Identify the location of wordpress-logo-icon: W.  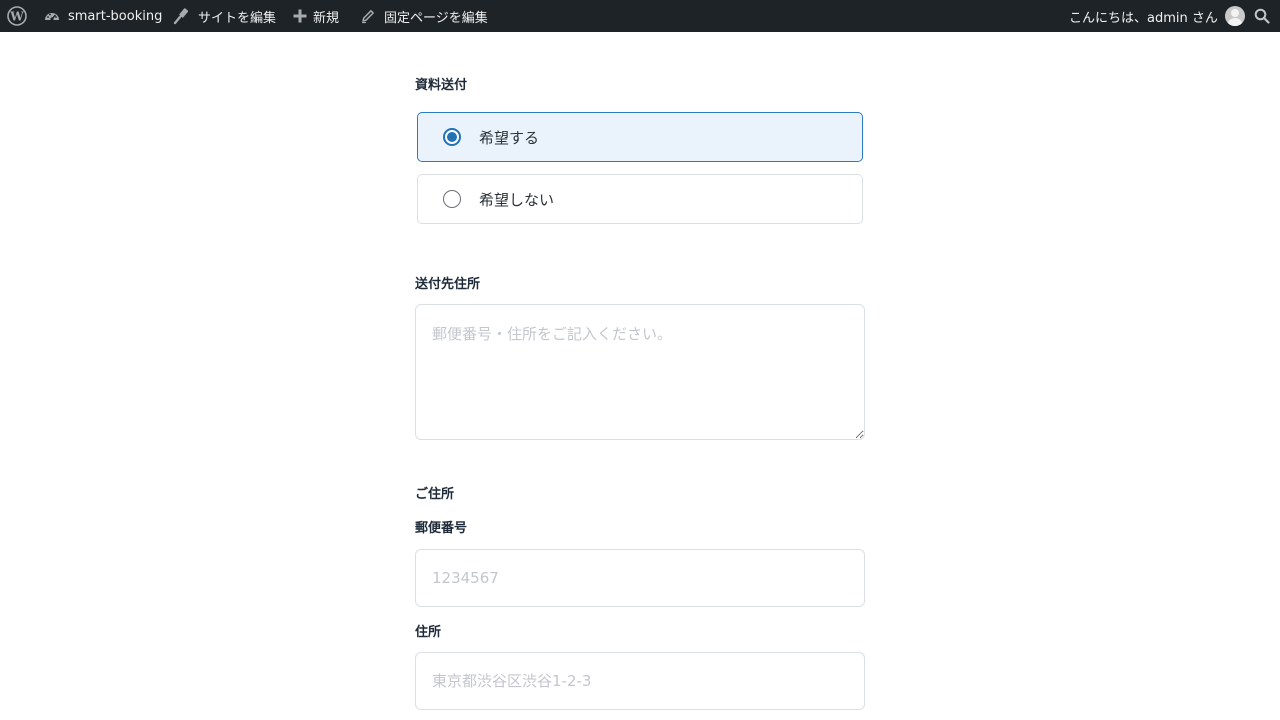
(17, 16).